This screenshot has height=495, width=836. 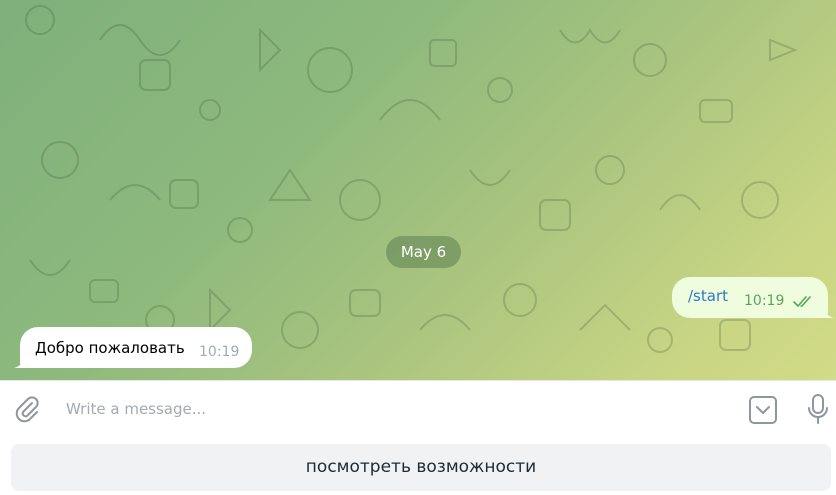 I want to click on message-text: Добро пожаловать, so click(x=110, y=348).